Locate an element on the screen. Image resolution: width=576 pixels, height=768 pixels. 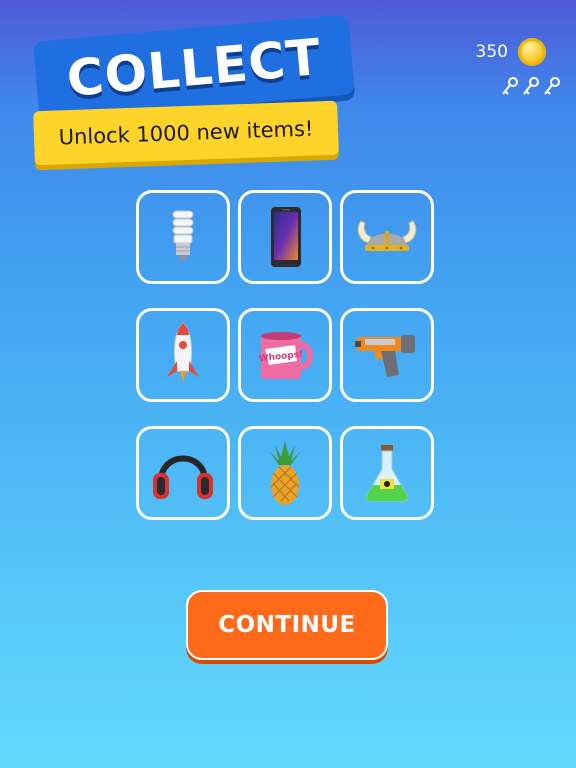
mug-icon: Whoops! is located at coordinates (285, 355).